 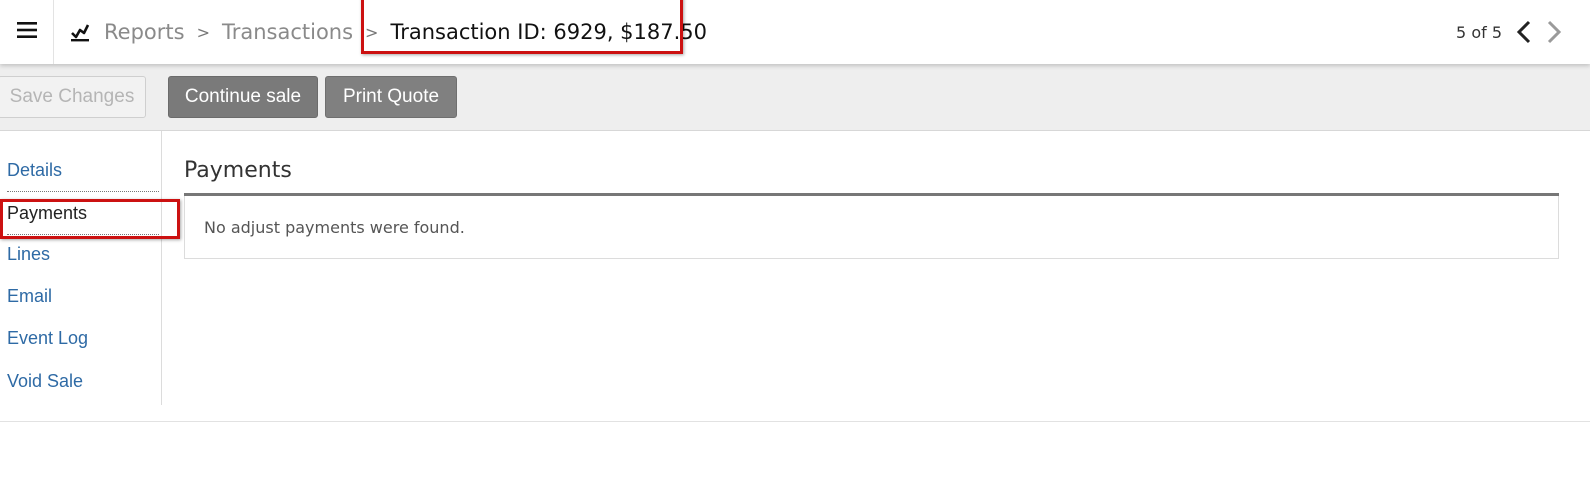 What do you see at coordinates (144, 32) in the screenshot?
I see `breadcrumb-reports: Reports` at bounding box center [144, 32].